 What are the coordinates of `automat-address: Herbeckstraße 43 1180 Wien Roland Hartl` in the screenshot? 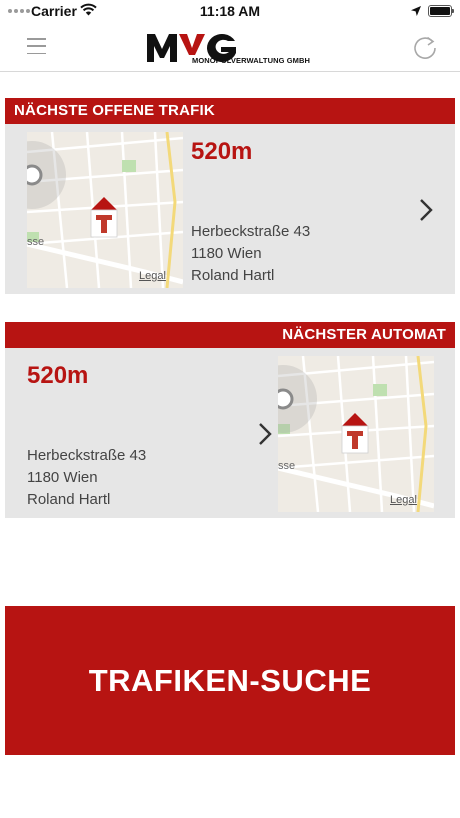 It's located at (86, 478).